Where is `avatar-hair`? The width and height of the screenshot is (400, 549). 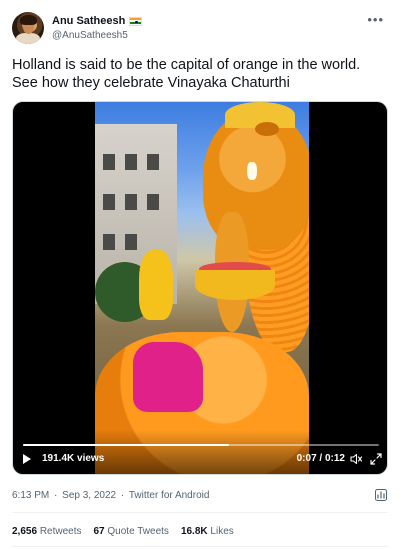
avatar-hair is located at coordinates (28, 20).